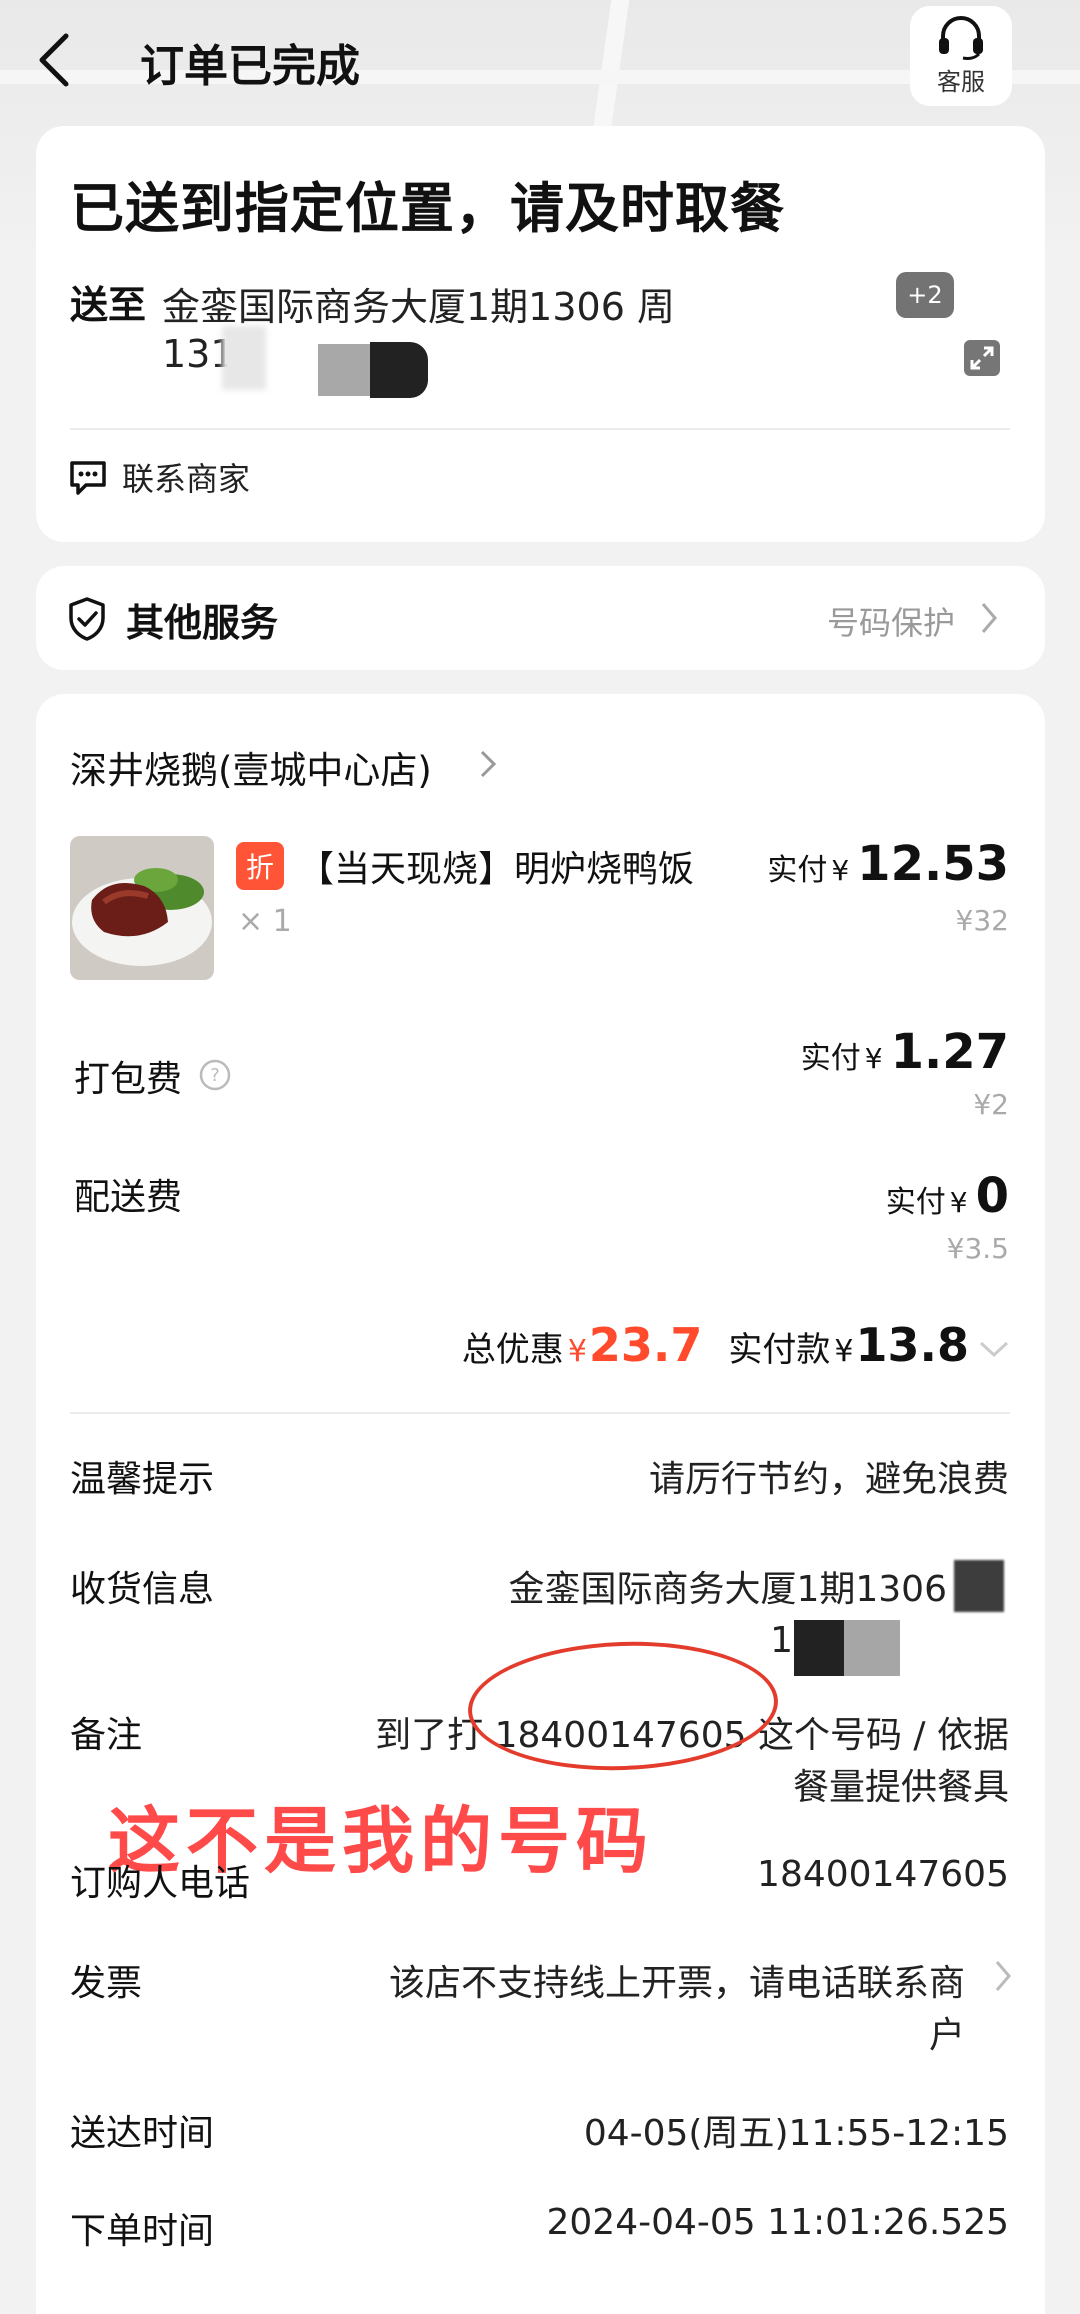 This screenshot has height=2314, width=1080. Describe the element at coordinates (992, 1196) in the screenshot. I see `delivery-paid-amount: 0` at that location.